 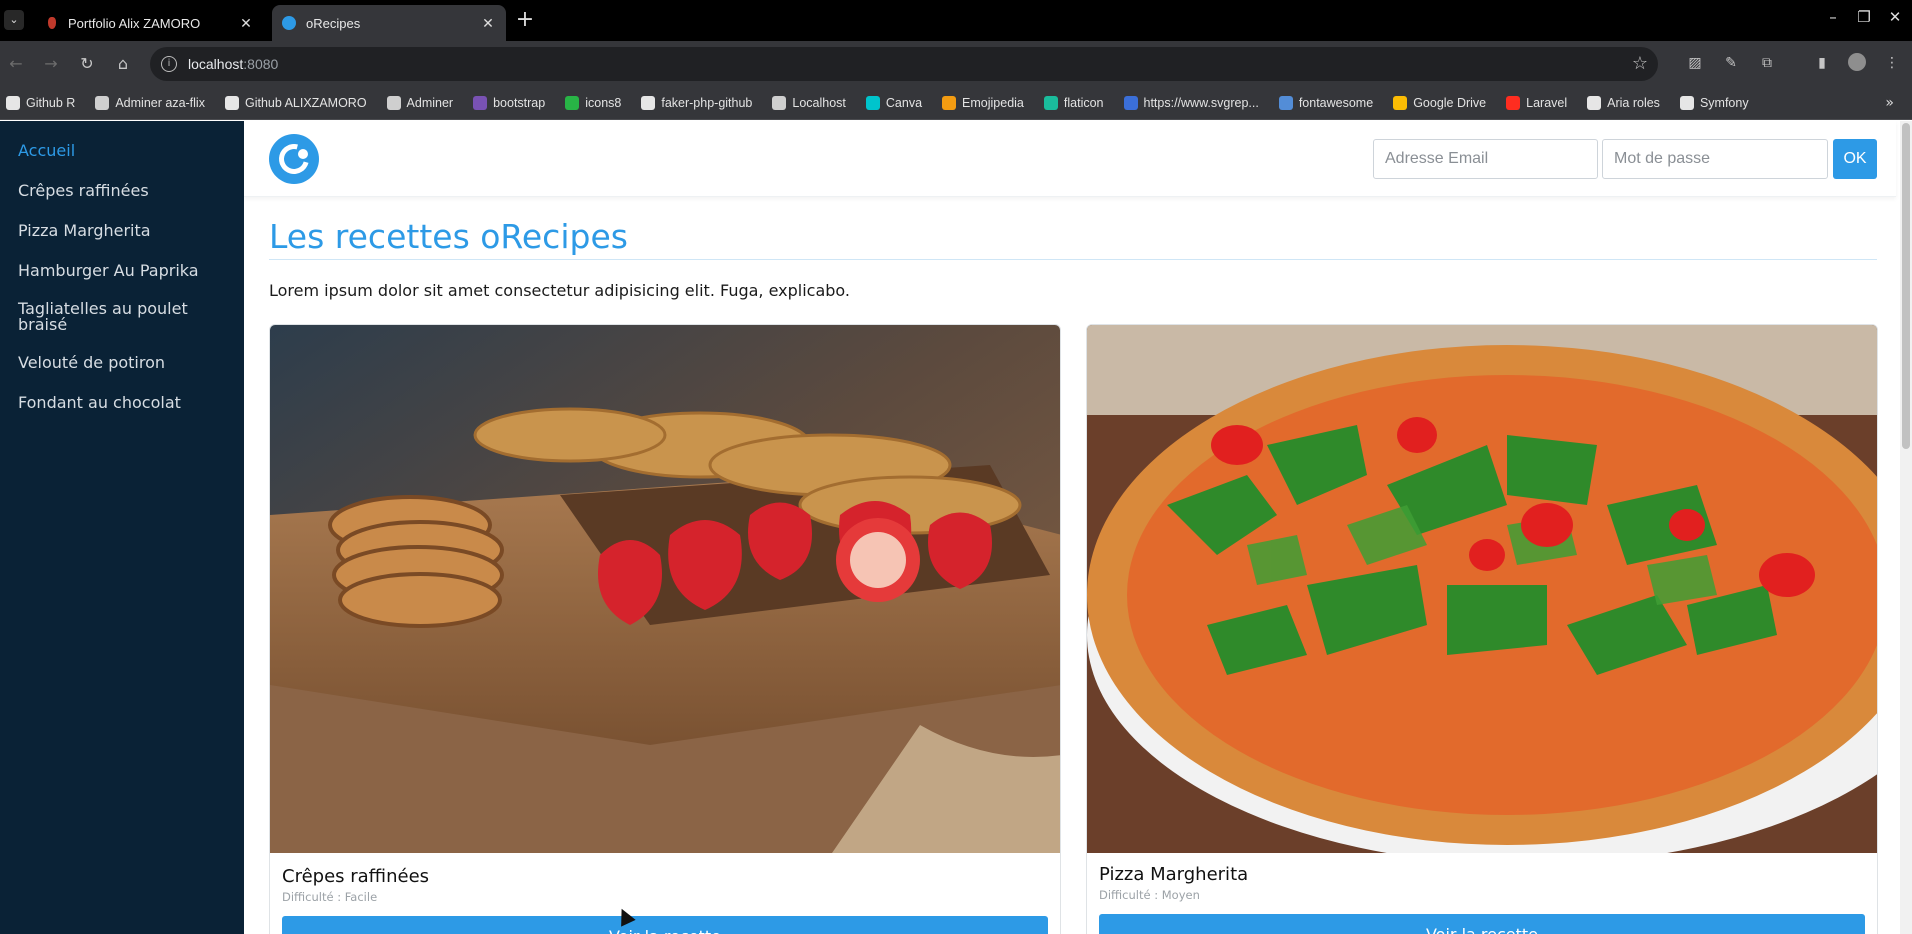 What do you see at coordinates (149, 23) in the screenshot?
I see `tab-portfolio: Portfolio Alix ZAMORO ✕` at bounding box center [149, 23].